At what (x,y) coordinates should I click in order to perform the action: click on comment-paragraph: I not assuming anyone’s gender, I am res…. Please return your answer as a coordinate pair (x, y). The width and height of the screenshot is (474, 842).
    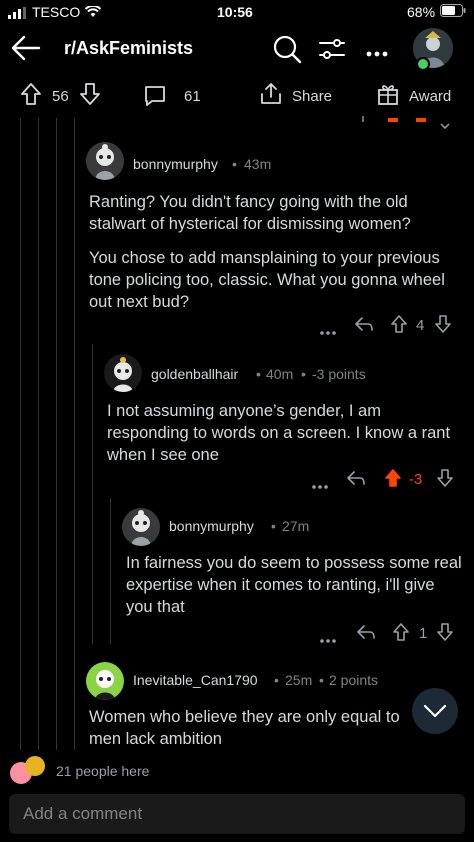
    Looking at the image, I should click on (279, 433).